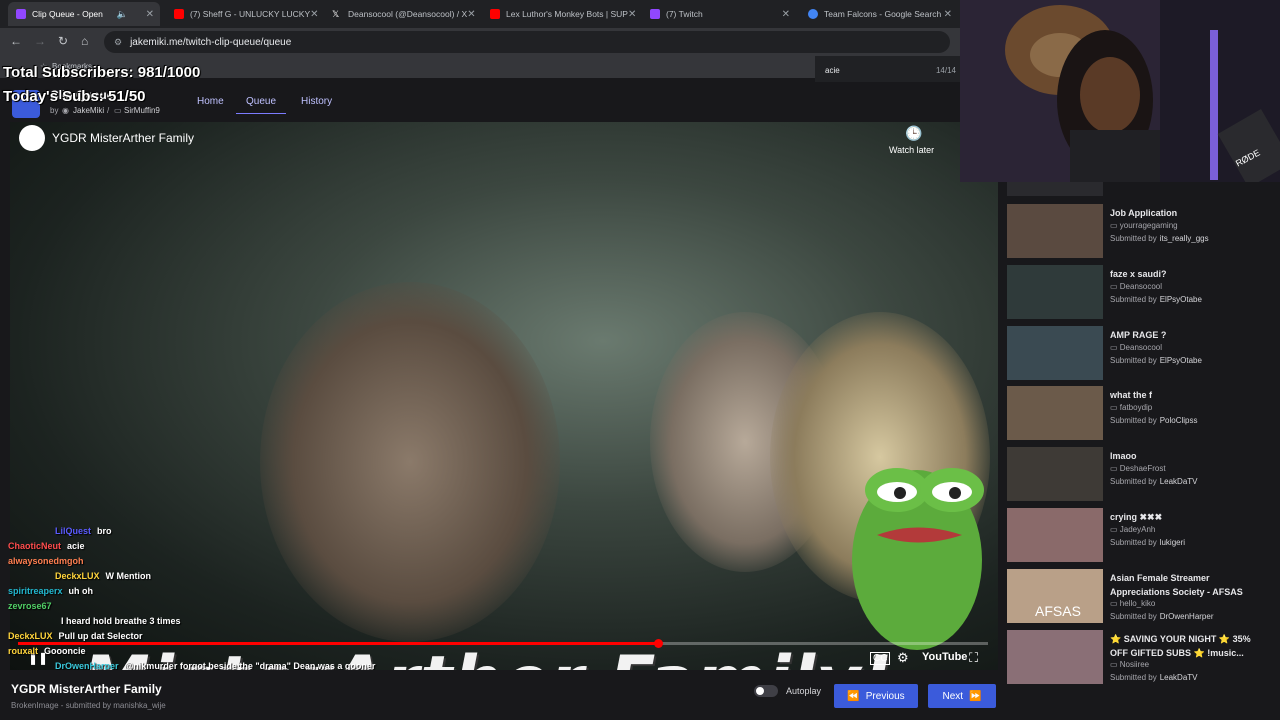 This screenshot has height=720, width=1280. I want to click on chat-message: zevrose67, so click(140, 606).